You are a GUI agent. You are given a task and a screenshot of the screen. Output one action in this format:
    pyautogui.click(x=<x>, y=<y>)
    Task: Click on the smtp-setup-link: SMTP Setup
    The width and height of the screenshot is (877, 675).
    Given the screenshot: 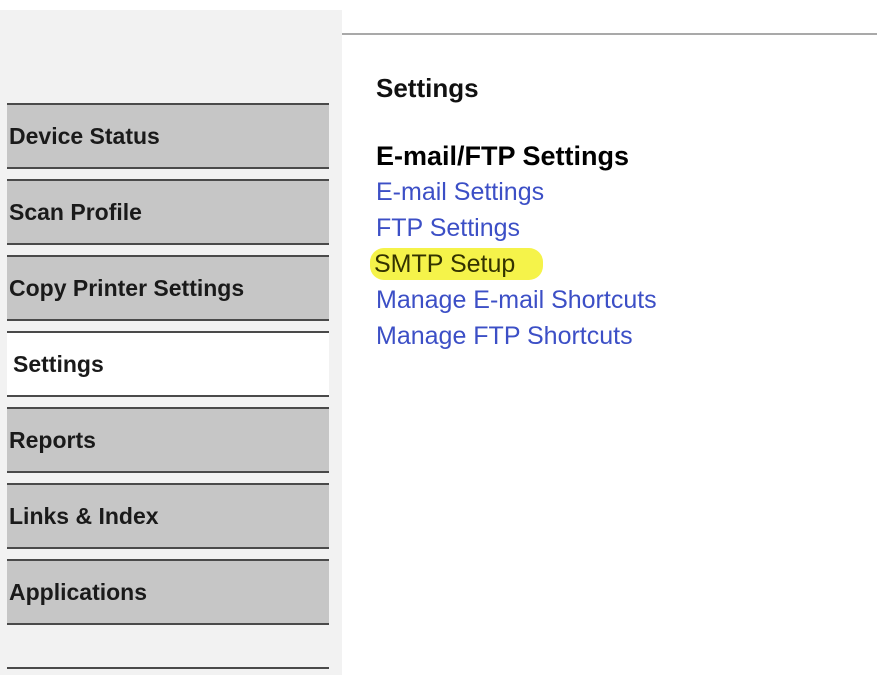 What is the action you would take?
    pyautogui.click(x=457, y=264)
    